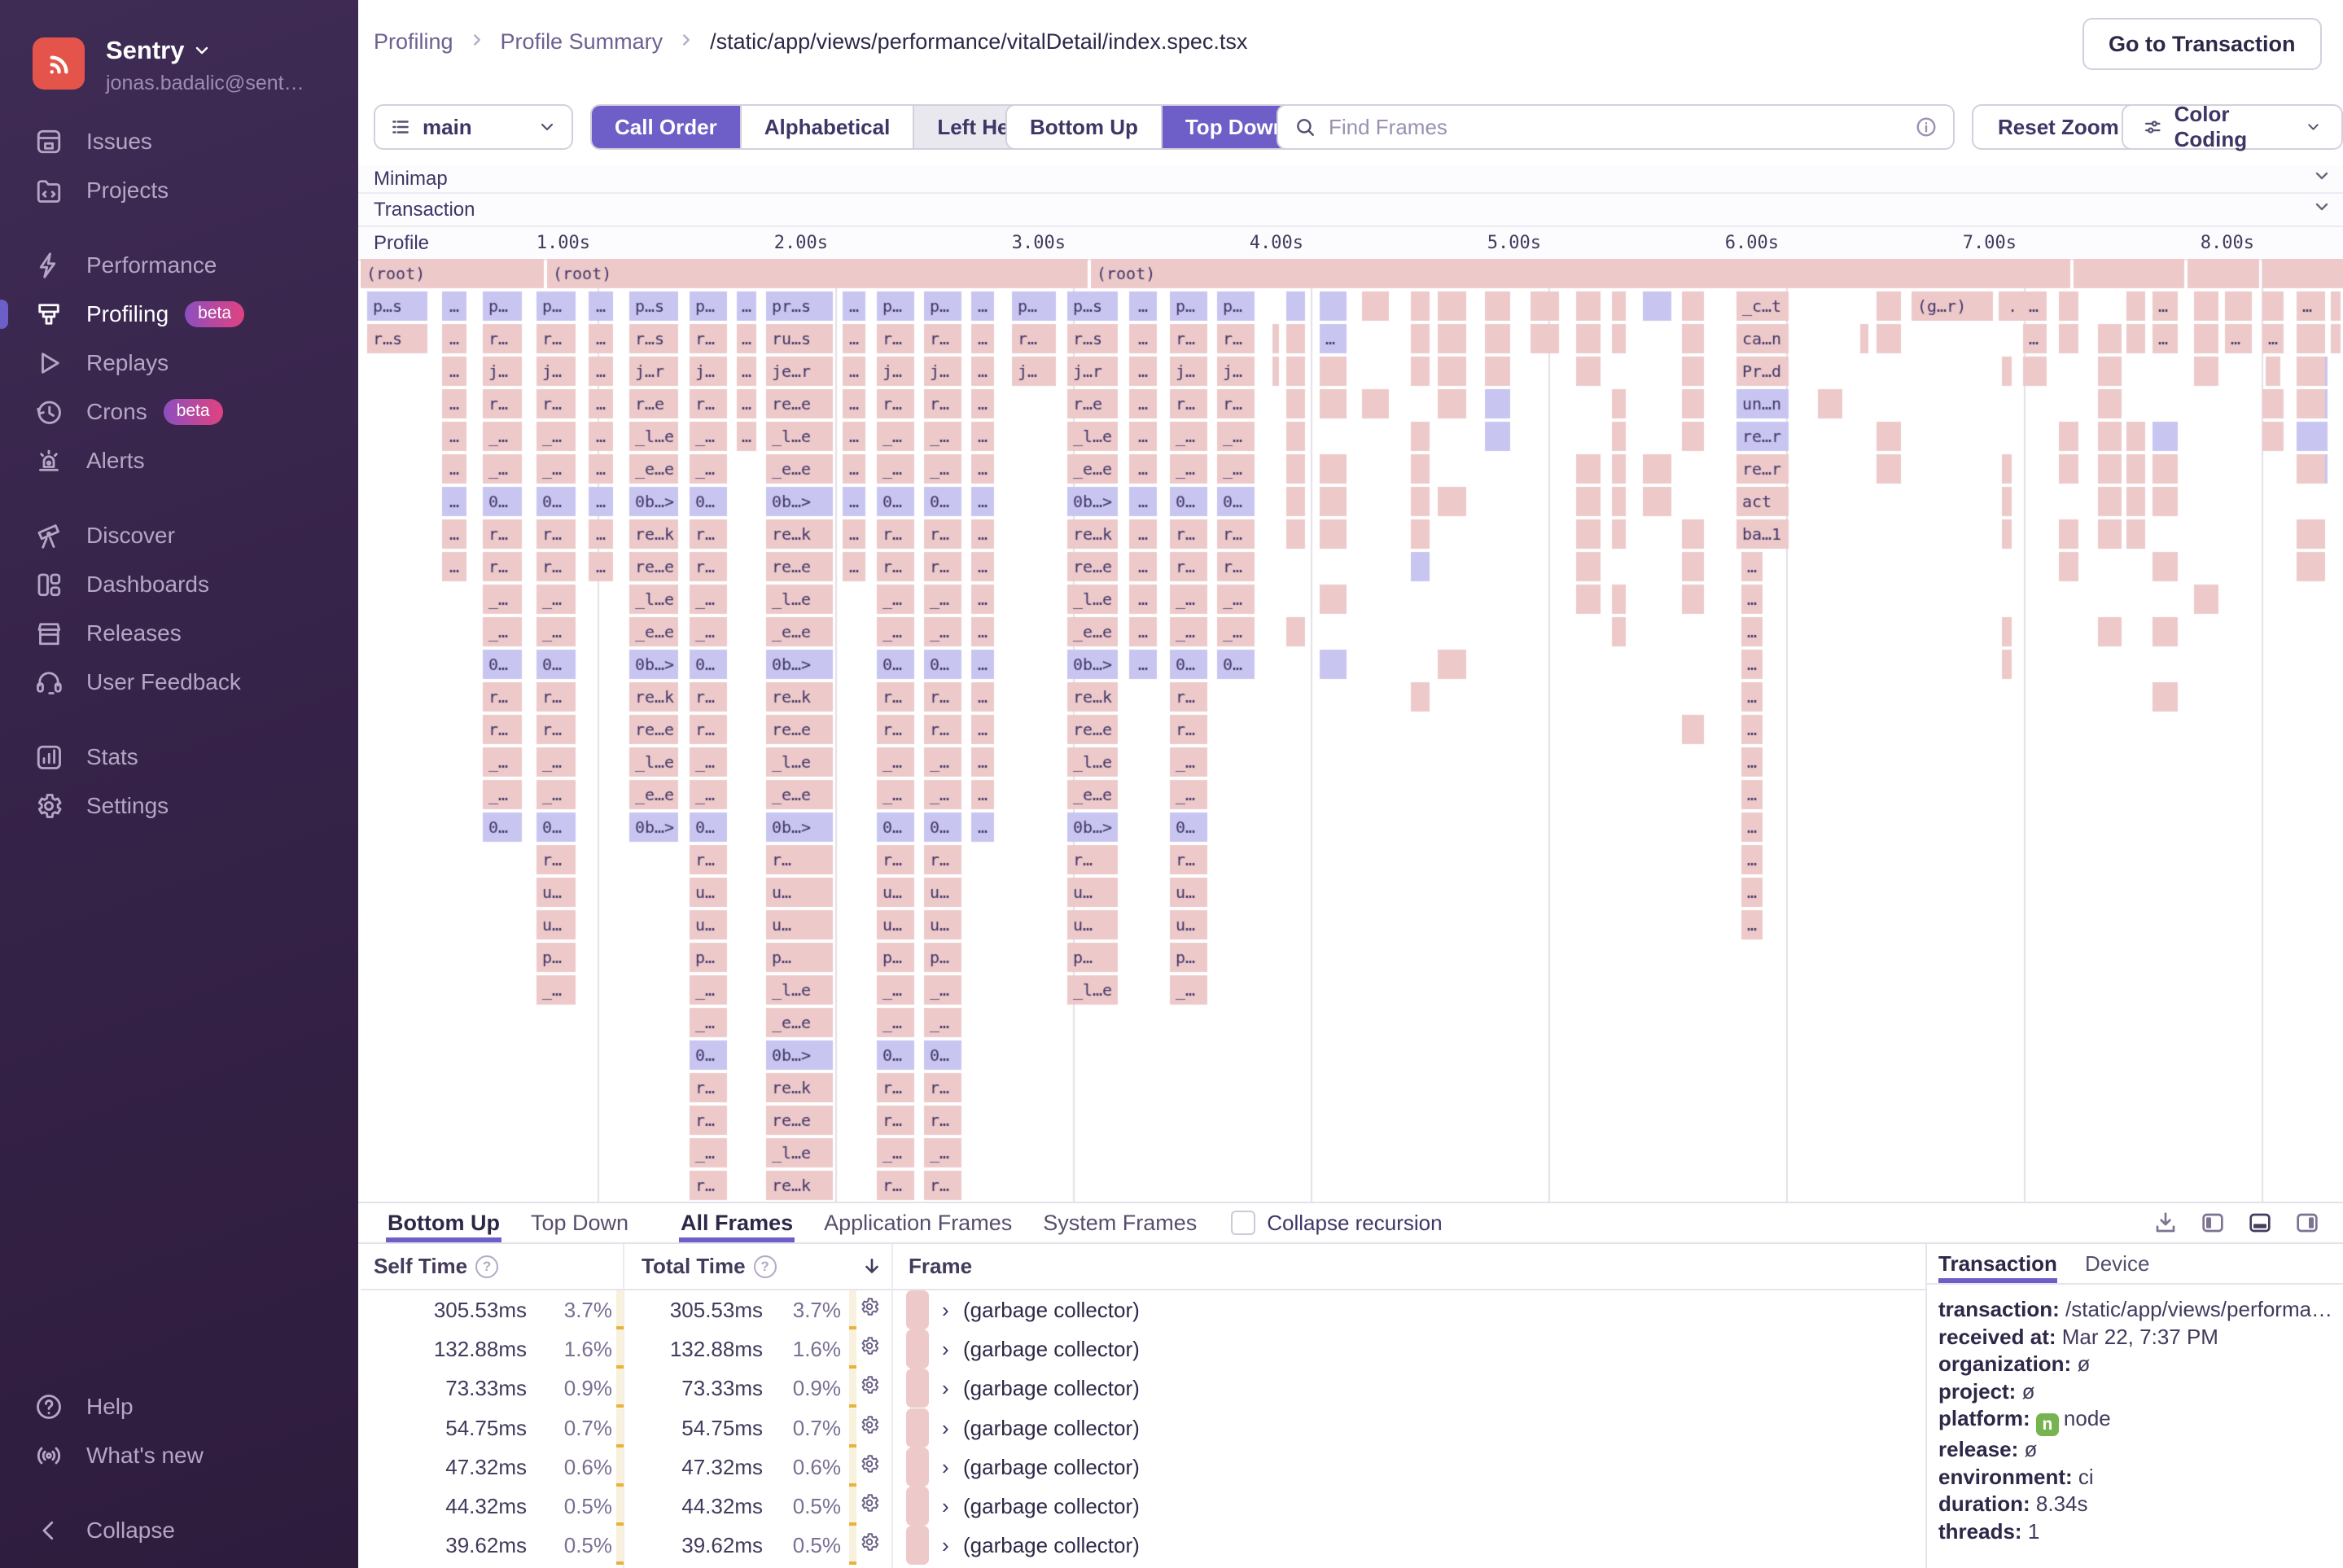 This screenshot has height=1568, width=2343. What do you see at coordinates (480, 1349) in the screenshot?
I see `self-time-value: 132.88ms` at bounding box center [480, 1349].